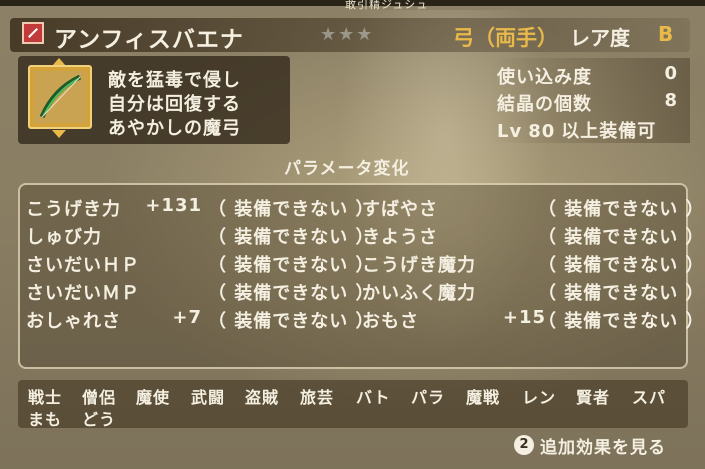  Describe the element at coordinates (59, 134) in the screenshot. I see `scroll-down-arrow-icon` at that location.